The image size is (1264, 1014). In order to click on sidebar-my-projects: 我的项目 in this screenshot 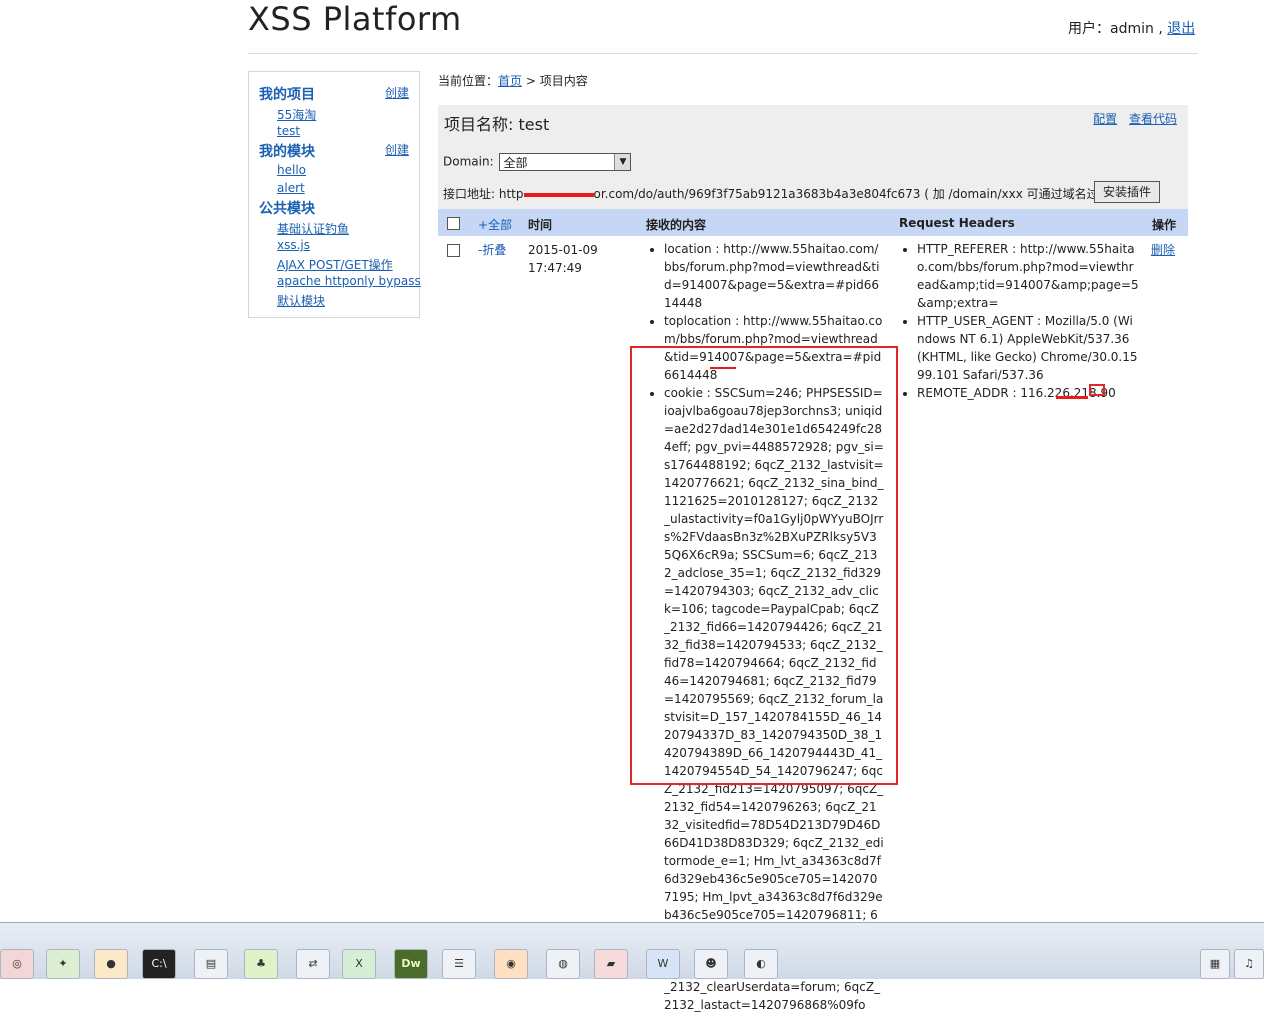, I will do `click(287, 94)`.